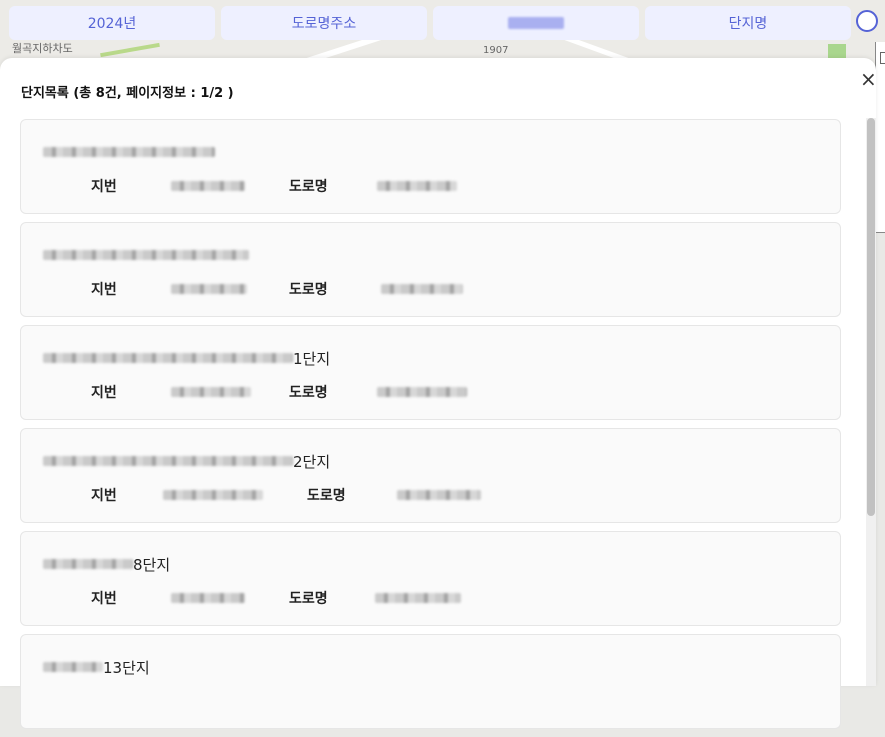 This screenshot has height=737, width=885. What do you see at coordinates (126, 667) in the screenshot?
I see `complex-name-suffix: 13단지` at bounding box center [126, 667].